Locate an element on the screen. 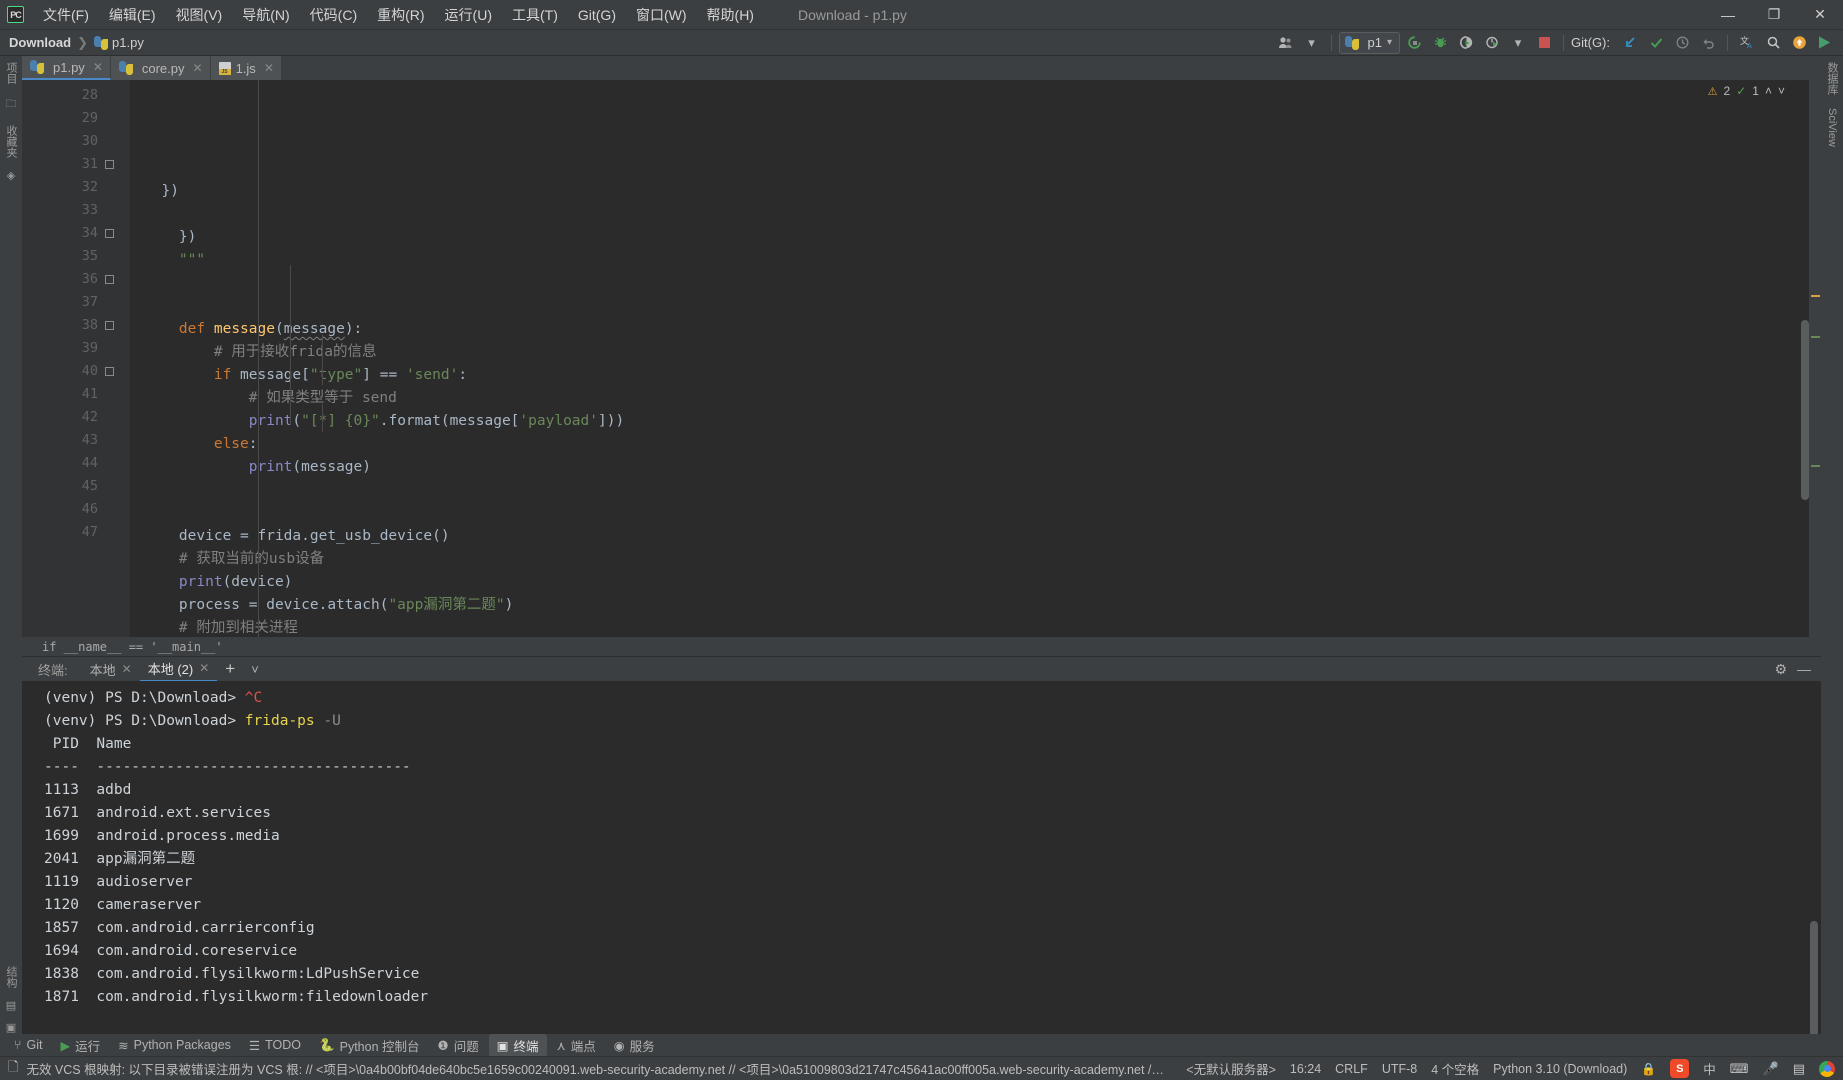 The height and width of the screenshot is (1080, 1843). code-line: # 获取当前的usb设备 is located at coordinates (969, 559).